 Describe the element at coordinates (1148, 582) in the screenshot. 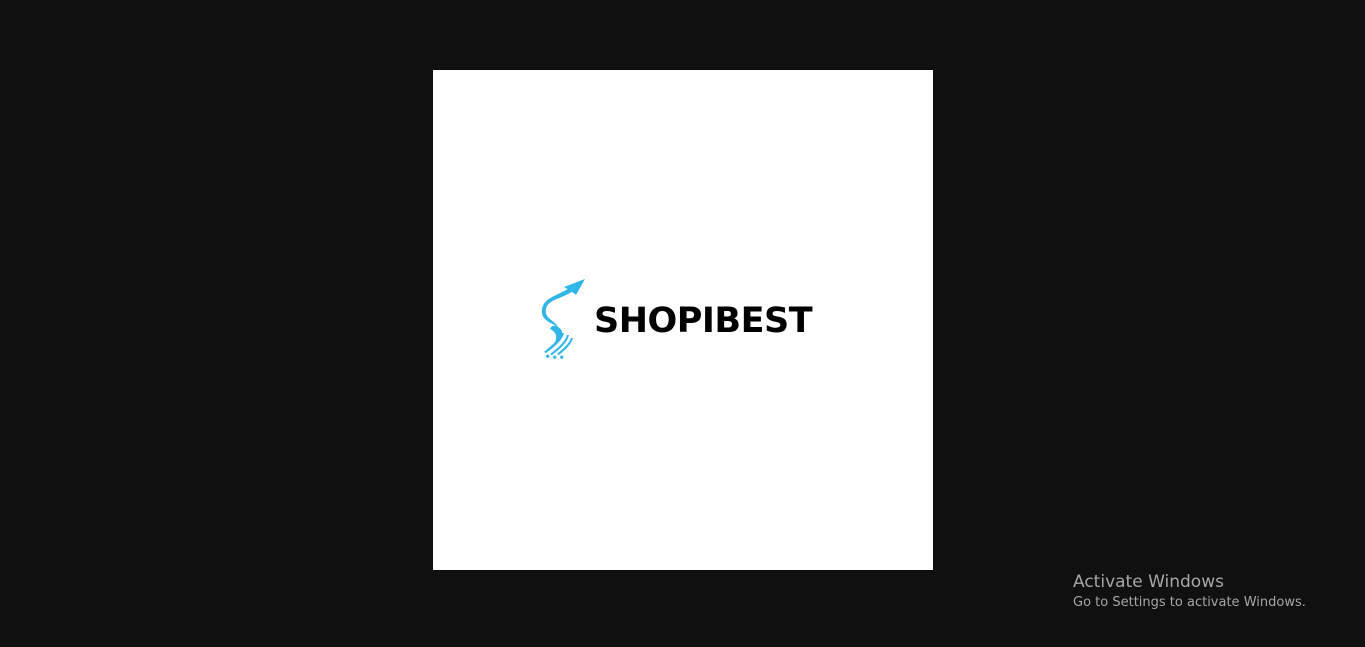

I see `watermark-title: Activate Windows` at that location.